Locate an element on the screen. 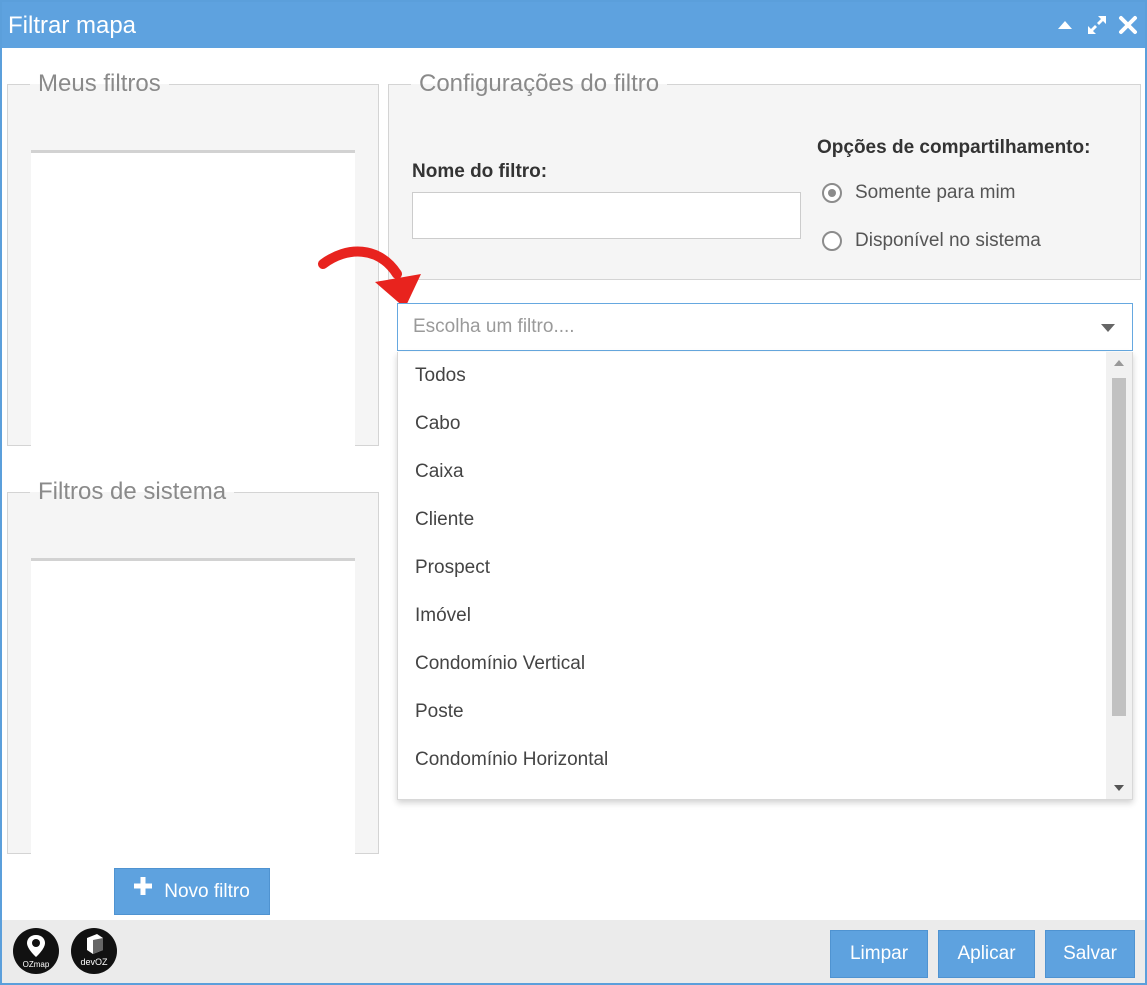 The image size is (1147, 985). radio-button-unchecked is located at coordinates (832, 241).